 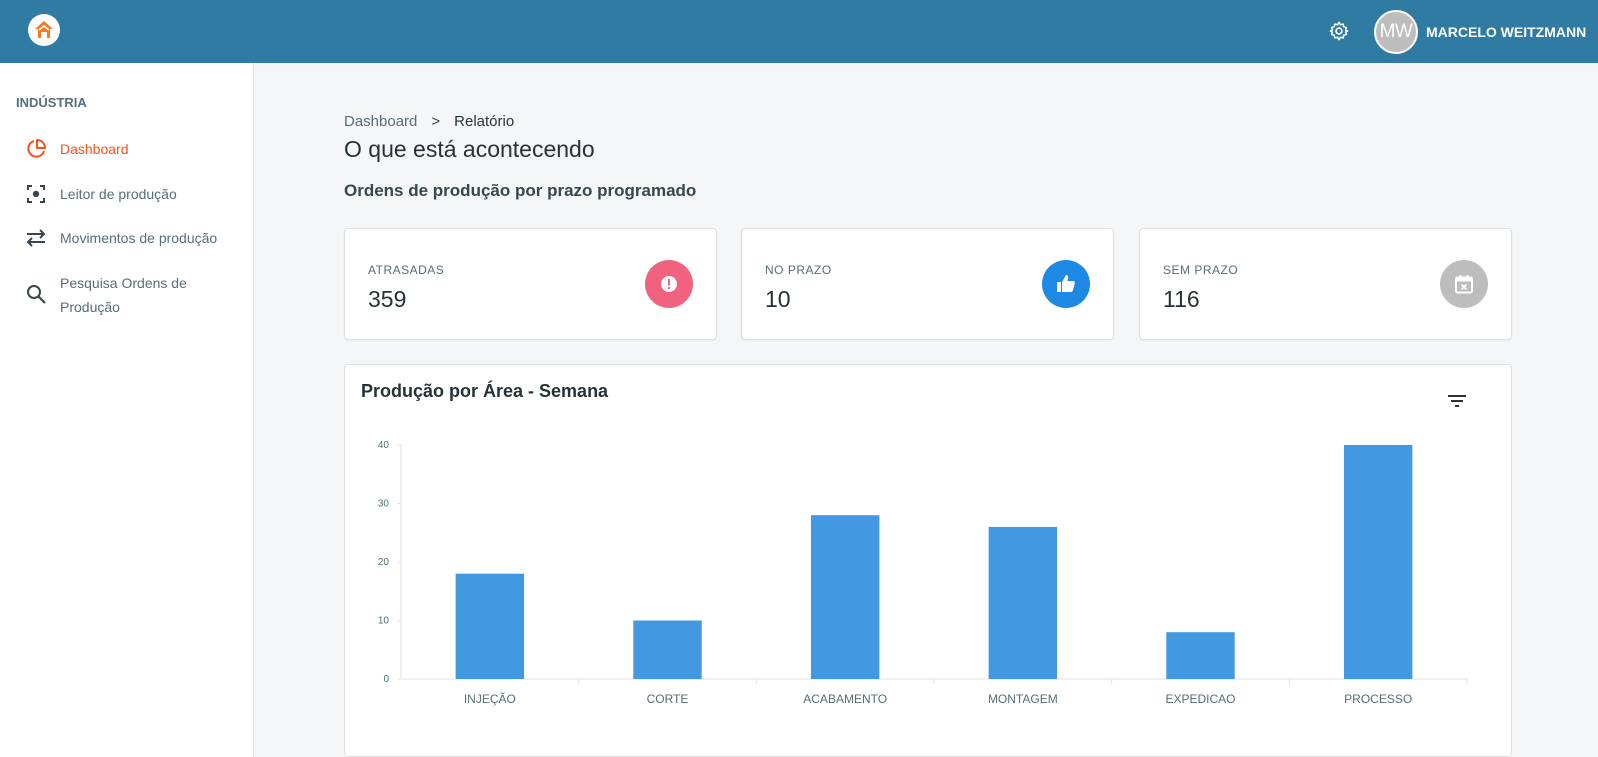 I want to click on calendar-x-icon, so click(x=1464, y=284).